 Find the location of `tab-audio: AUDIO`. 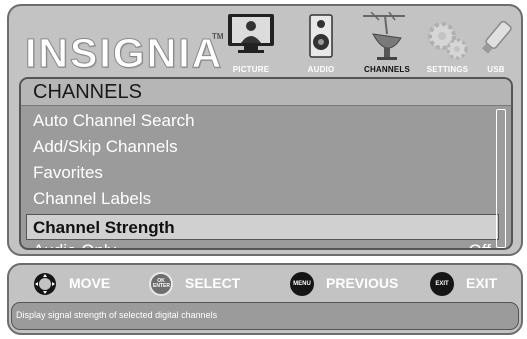

tab-audio: AUDIO is located at coordinates (321, 45).